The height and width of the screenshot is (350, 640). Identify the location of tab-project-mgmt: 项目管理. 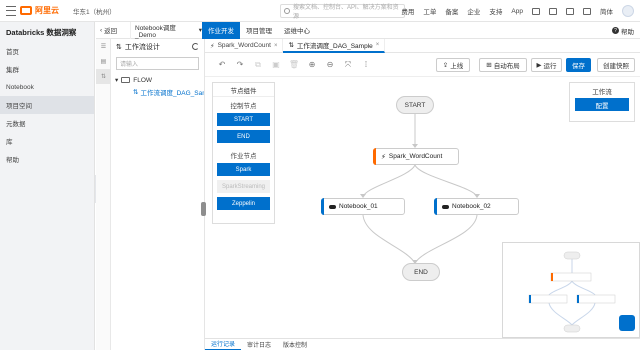
(259, 30).